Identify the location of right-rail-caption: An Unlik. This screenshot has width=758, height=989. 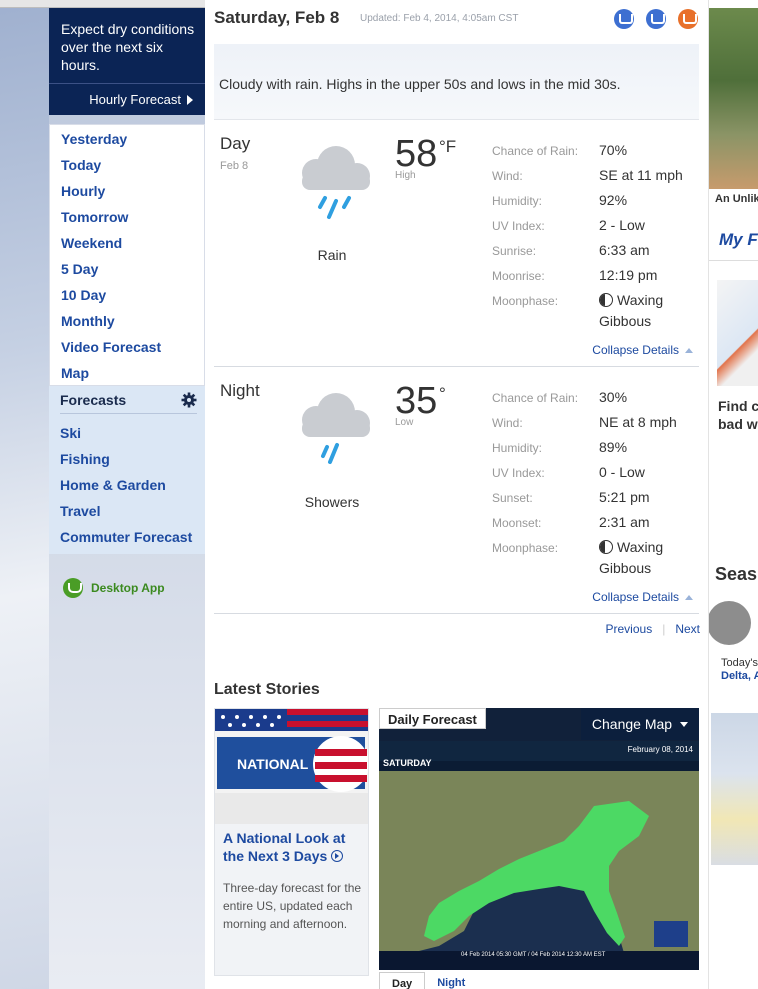
(736, 199).